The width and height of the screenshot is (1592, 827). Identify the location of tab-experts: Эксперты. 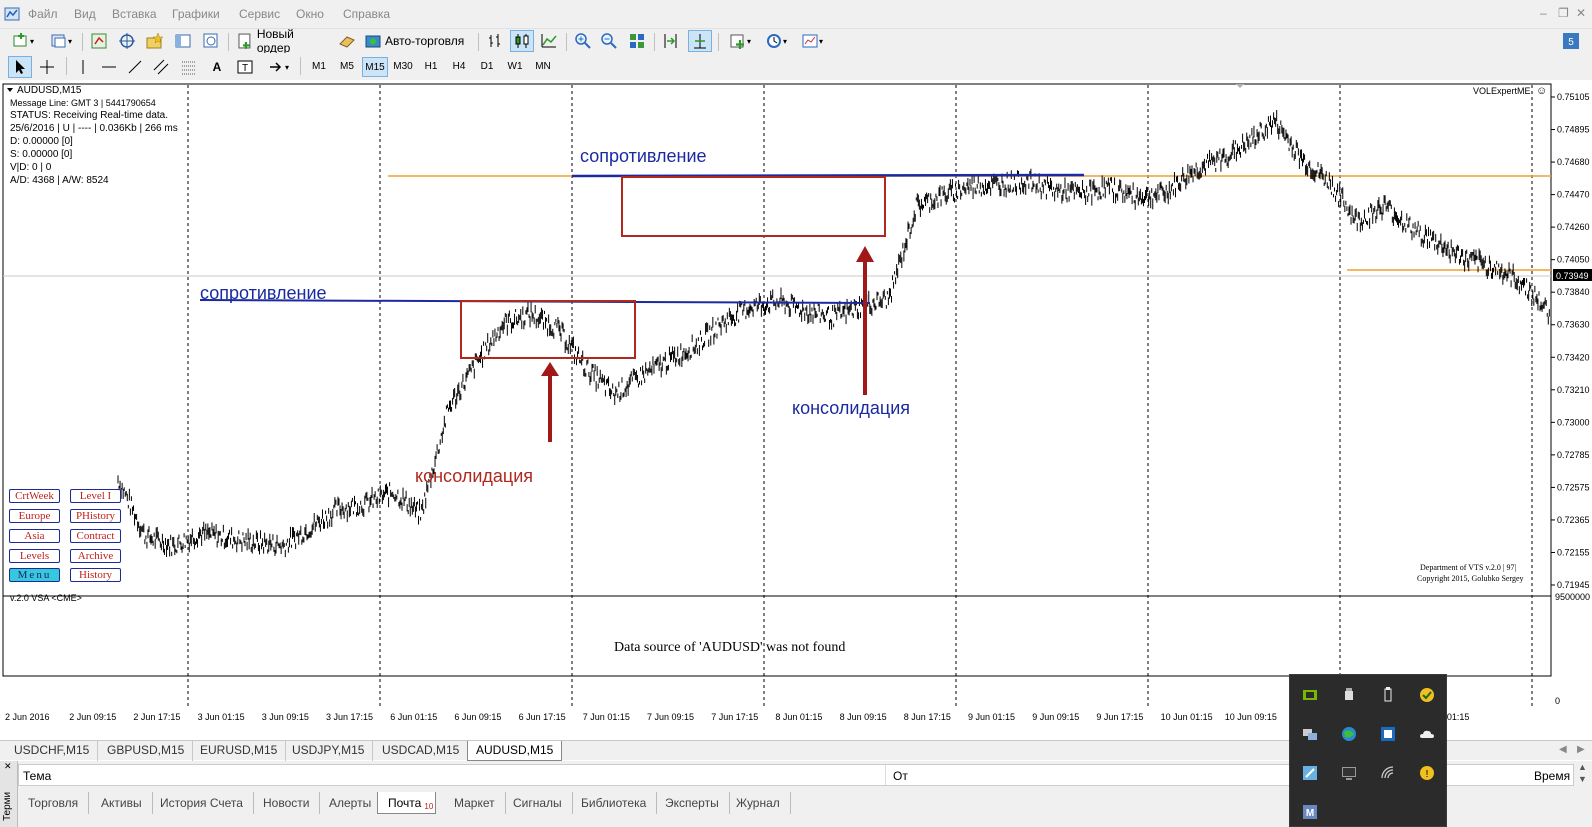
(692, 803).